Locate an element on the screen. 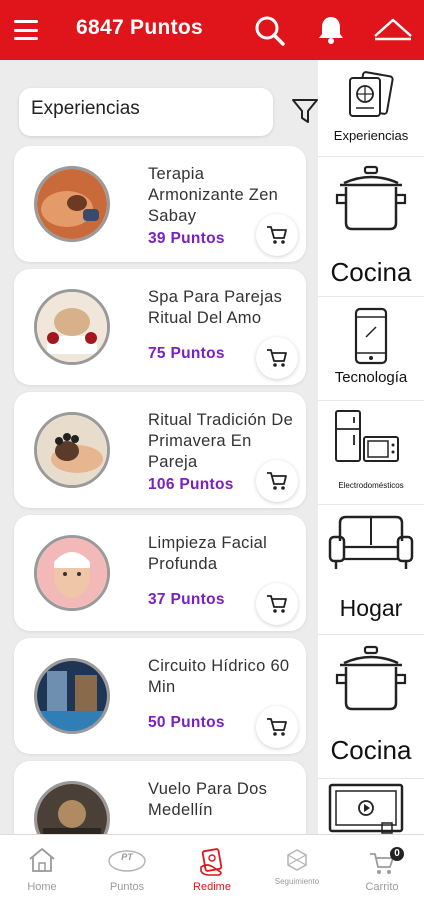 The height and width of the screenshot is (900, 424). tv-icon is located at coordinates (366, 808).